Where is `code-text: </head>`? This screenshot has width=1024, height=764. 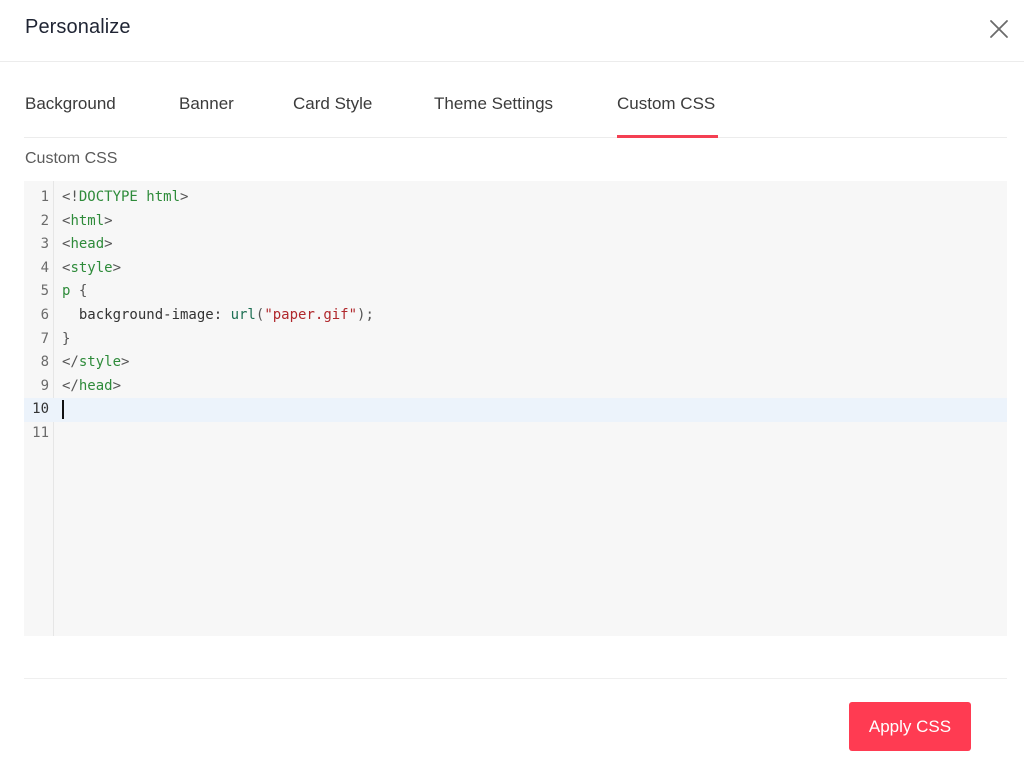
code-text: </head> is located at coordinates (91, 387).